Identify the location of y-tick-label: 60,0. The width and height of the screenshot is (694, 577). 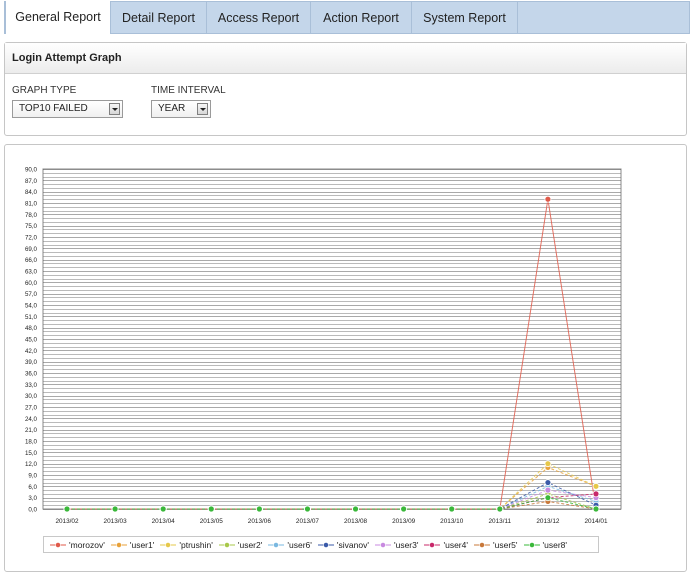
(31, 283).